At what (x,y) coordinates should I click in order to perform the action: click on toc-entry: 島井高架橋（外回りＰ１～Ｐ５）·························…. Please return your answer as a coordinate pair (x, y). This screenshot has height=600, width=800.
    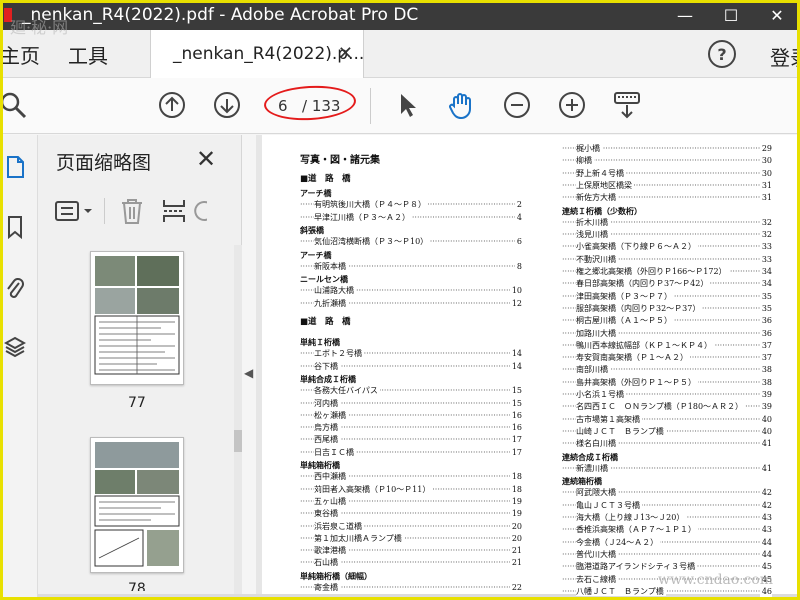
    Looking at the image, I should click on (667, 382).